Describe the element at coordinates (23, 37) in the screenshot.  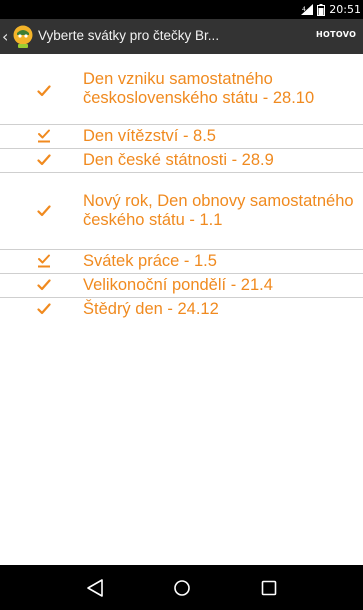
I see `app-logo-icon` at that location.